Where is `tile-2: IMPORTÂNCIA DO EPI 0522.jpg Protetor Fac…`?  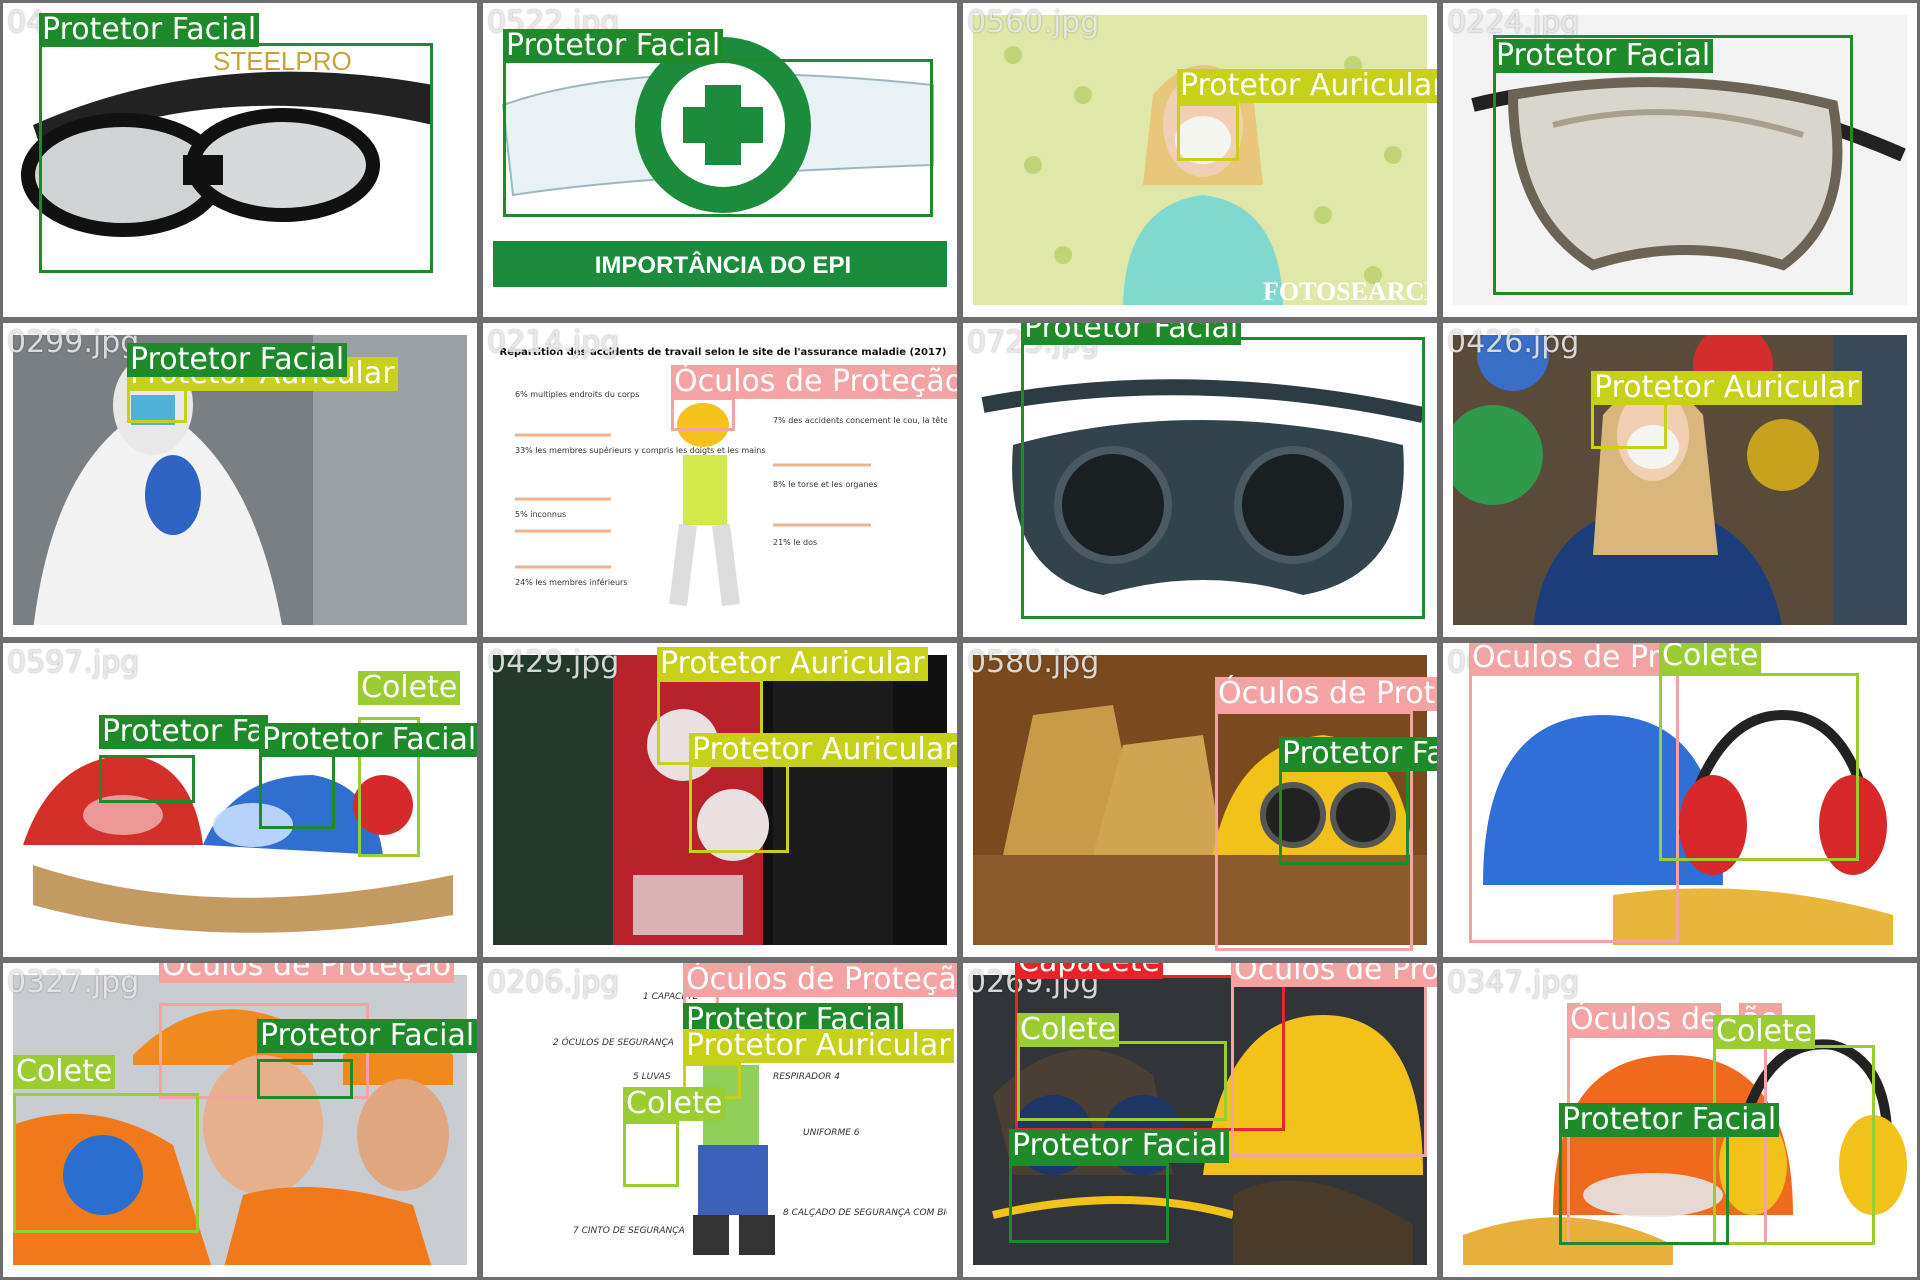
tile-2: IMPORTÂNCIA DO EPI 0522.jpg Protetor Fac… is located at coordinates (720, 160).